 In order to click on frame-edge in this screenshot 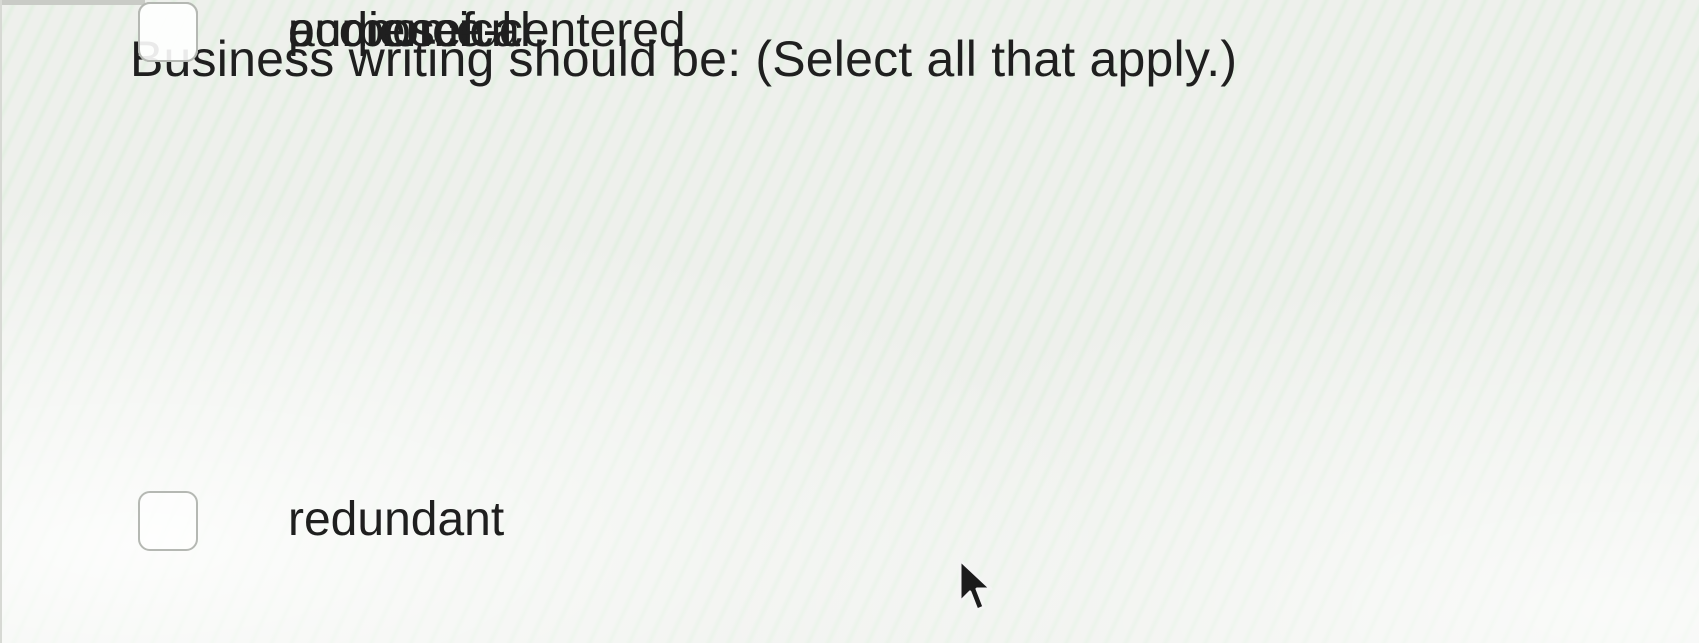, I will do `click(1, 321)`.